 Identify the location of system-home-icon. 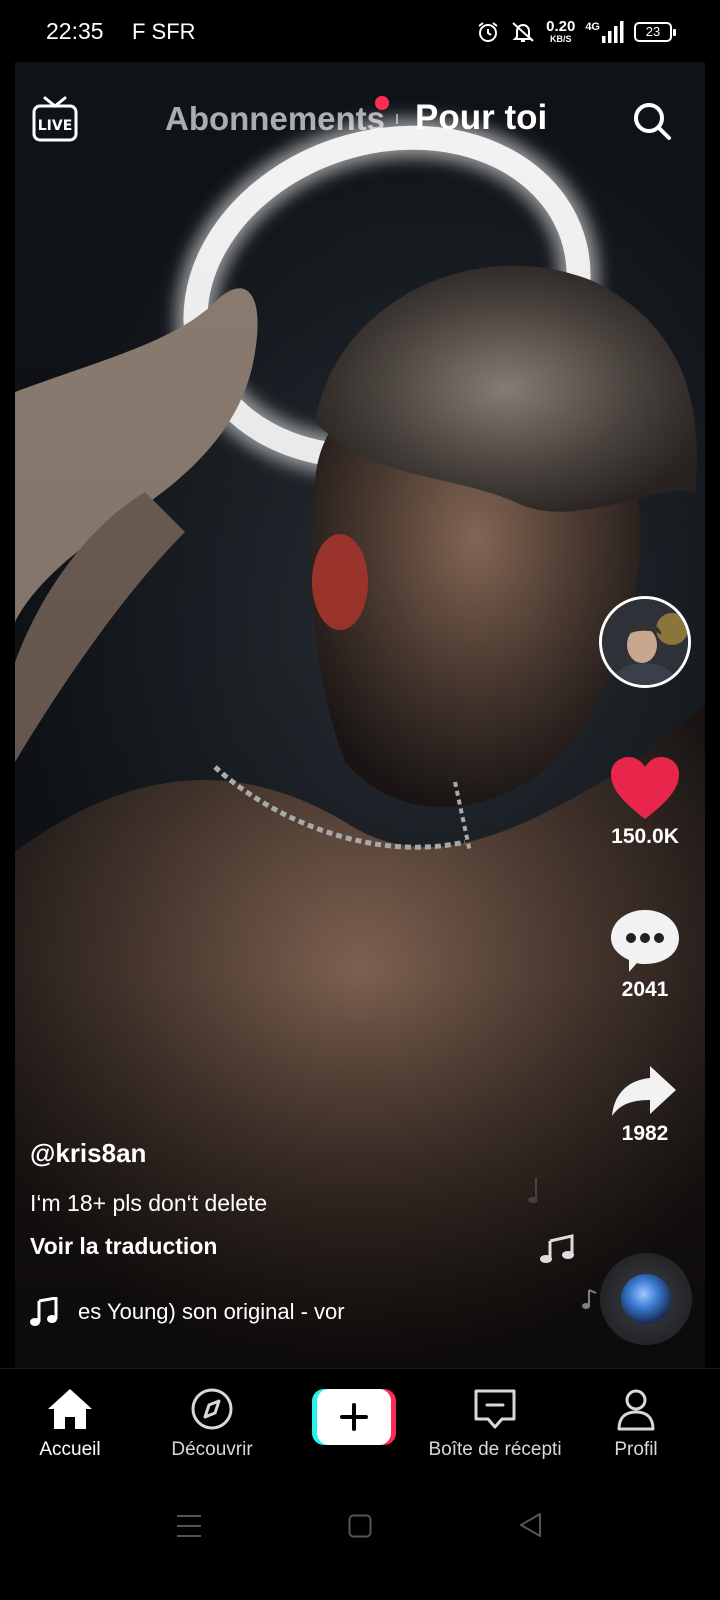
(360, 1526).